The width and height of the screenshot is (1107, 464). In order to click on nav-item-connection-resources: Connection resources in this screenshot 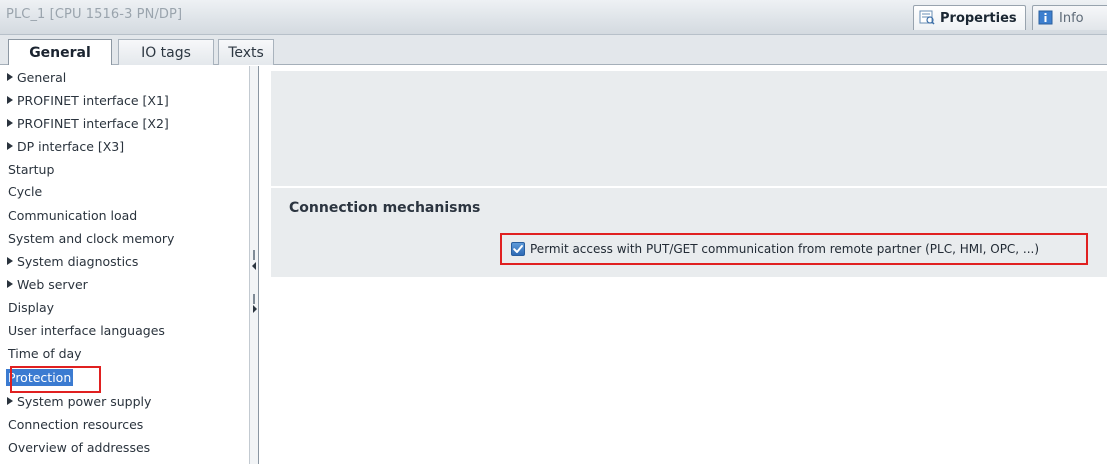, I will do `click(124, 425)`.